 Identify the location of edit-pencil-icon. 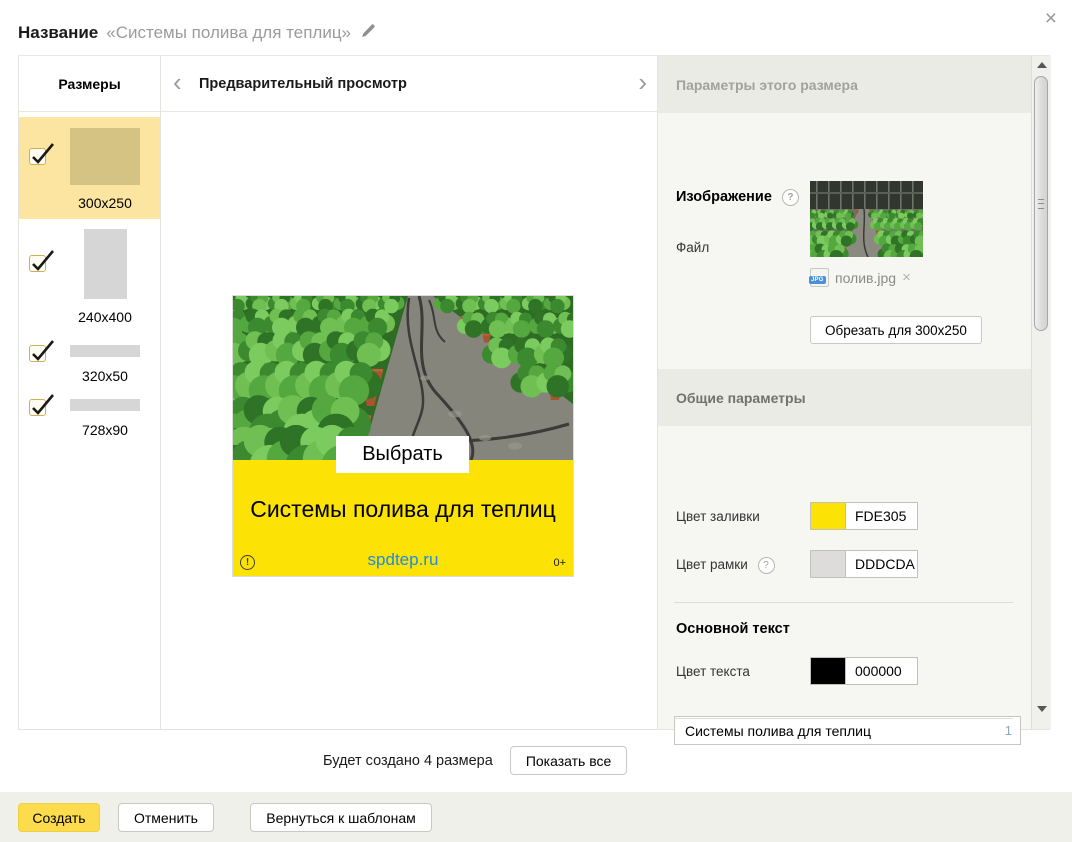
(368, 33).